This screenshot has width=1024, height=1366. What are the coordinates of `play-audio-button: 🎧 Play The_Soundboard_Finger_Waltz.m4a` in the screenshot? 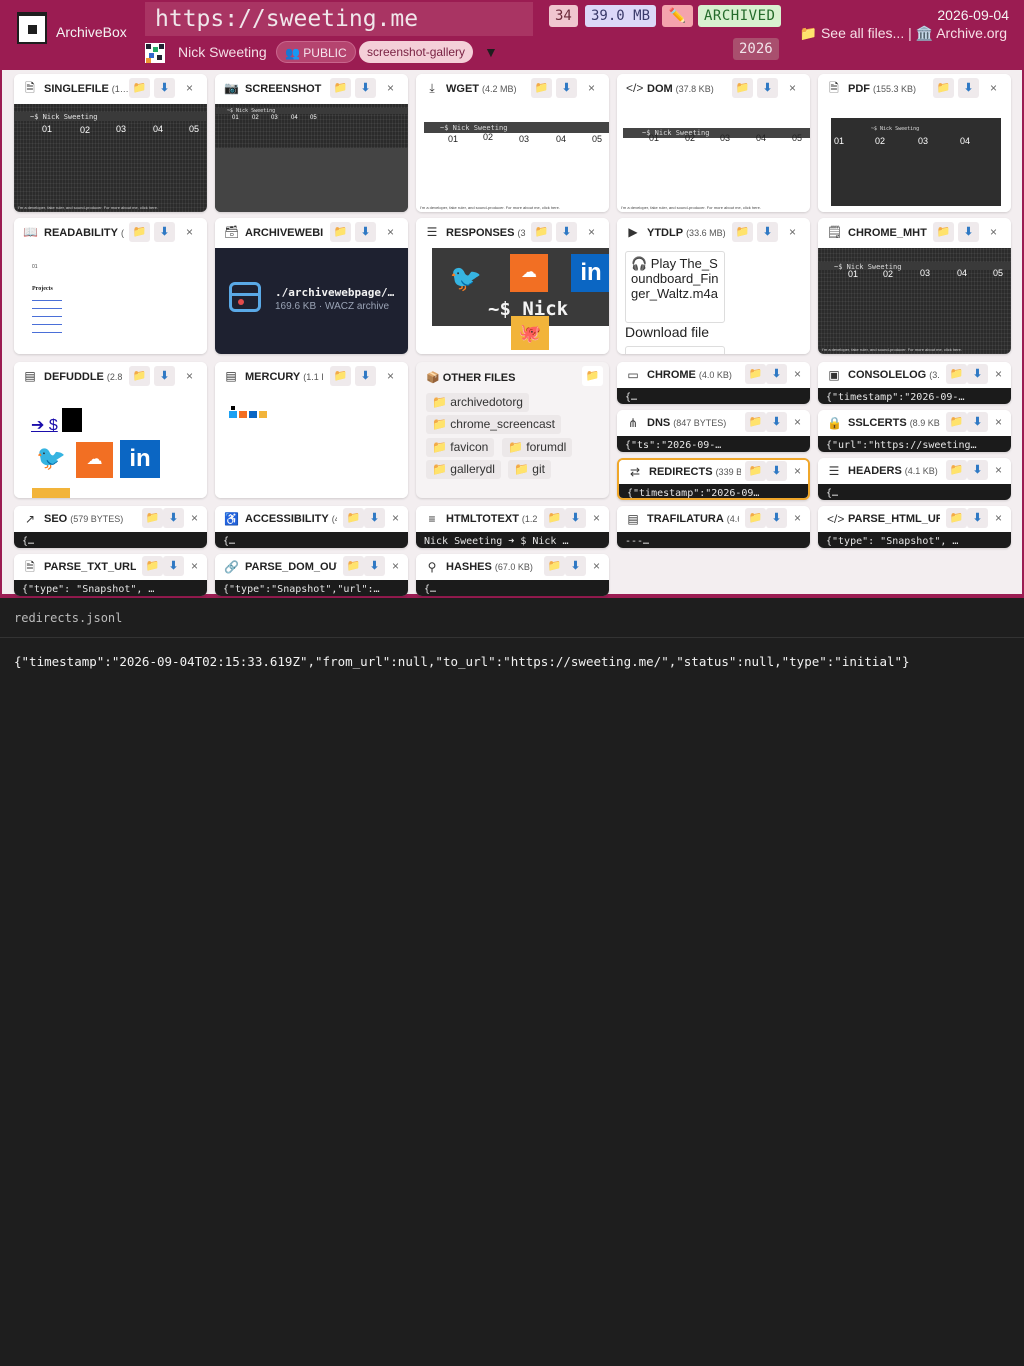 It's located at (675, 287).